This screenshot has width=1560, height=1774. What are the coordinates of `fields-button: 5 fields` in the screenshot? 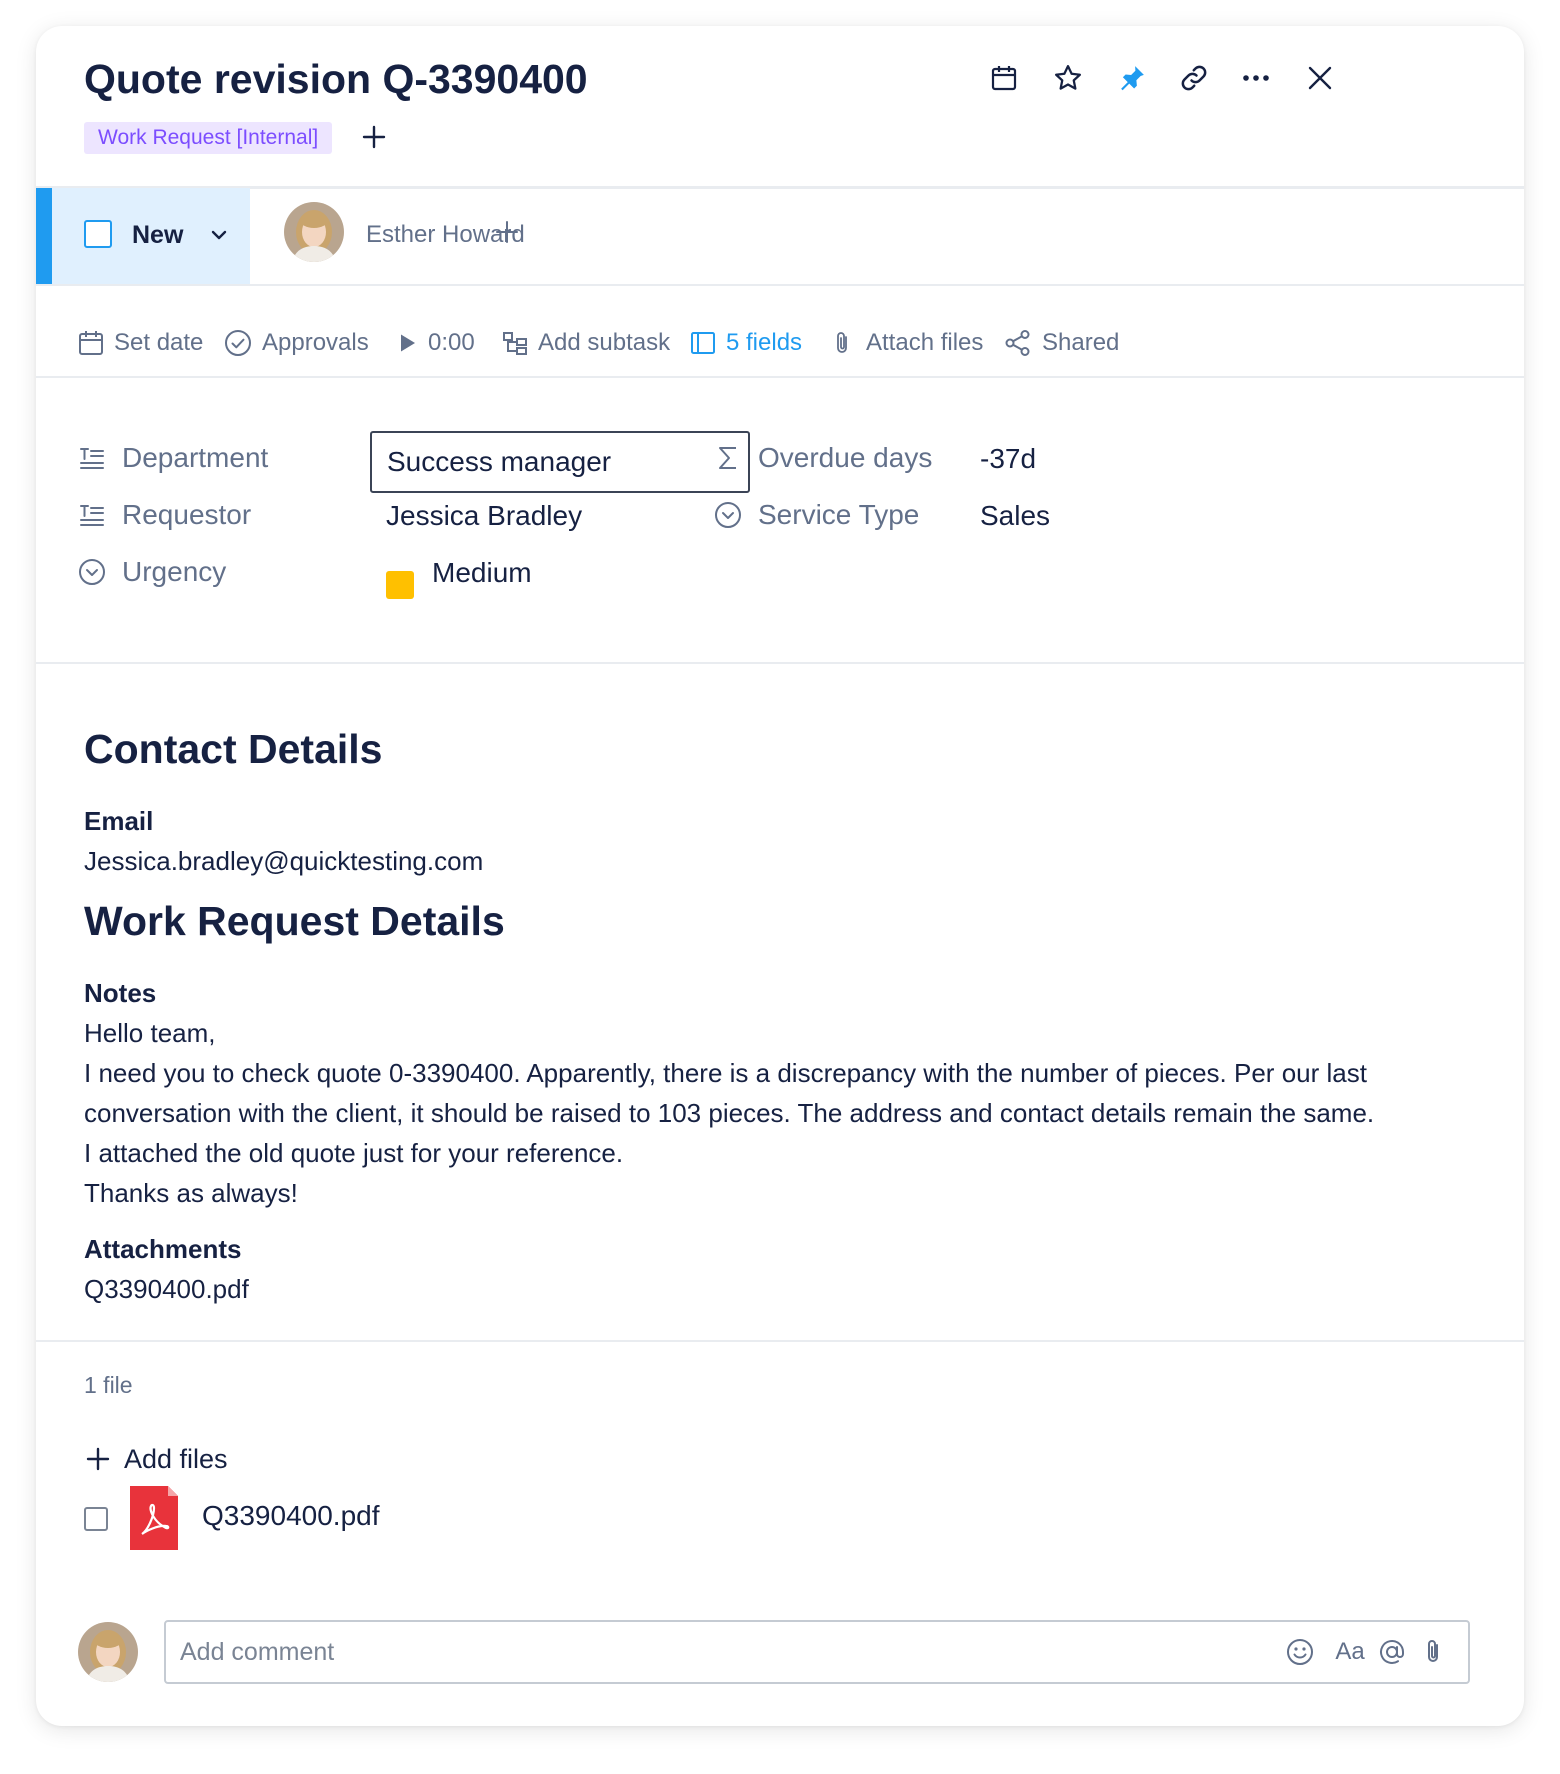 It's located at (746, 343).